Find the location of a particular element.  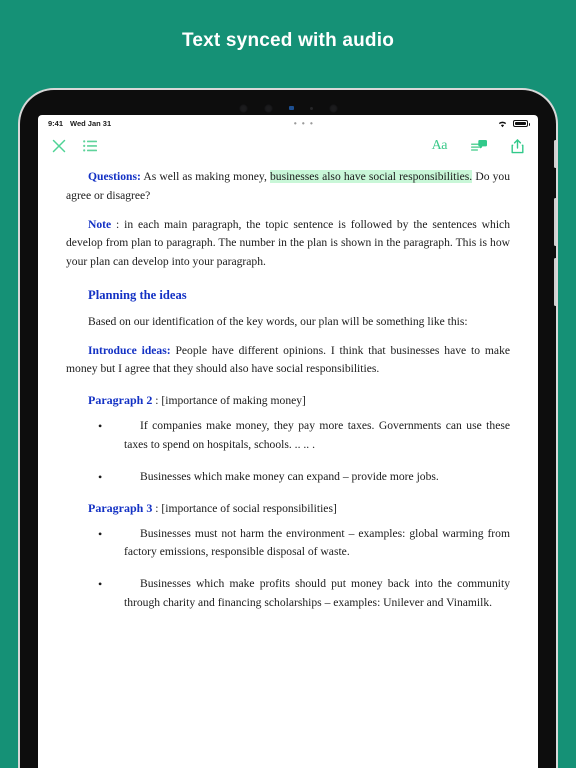

volume-up-button is located at coordinates (555, 222).